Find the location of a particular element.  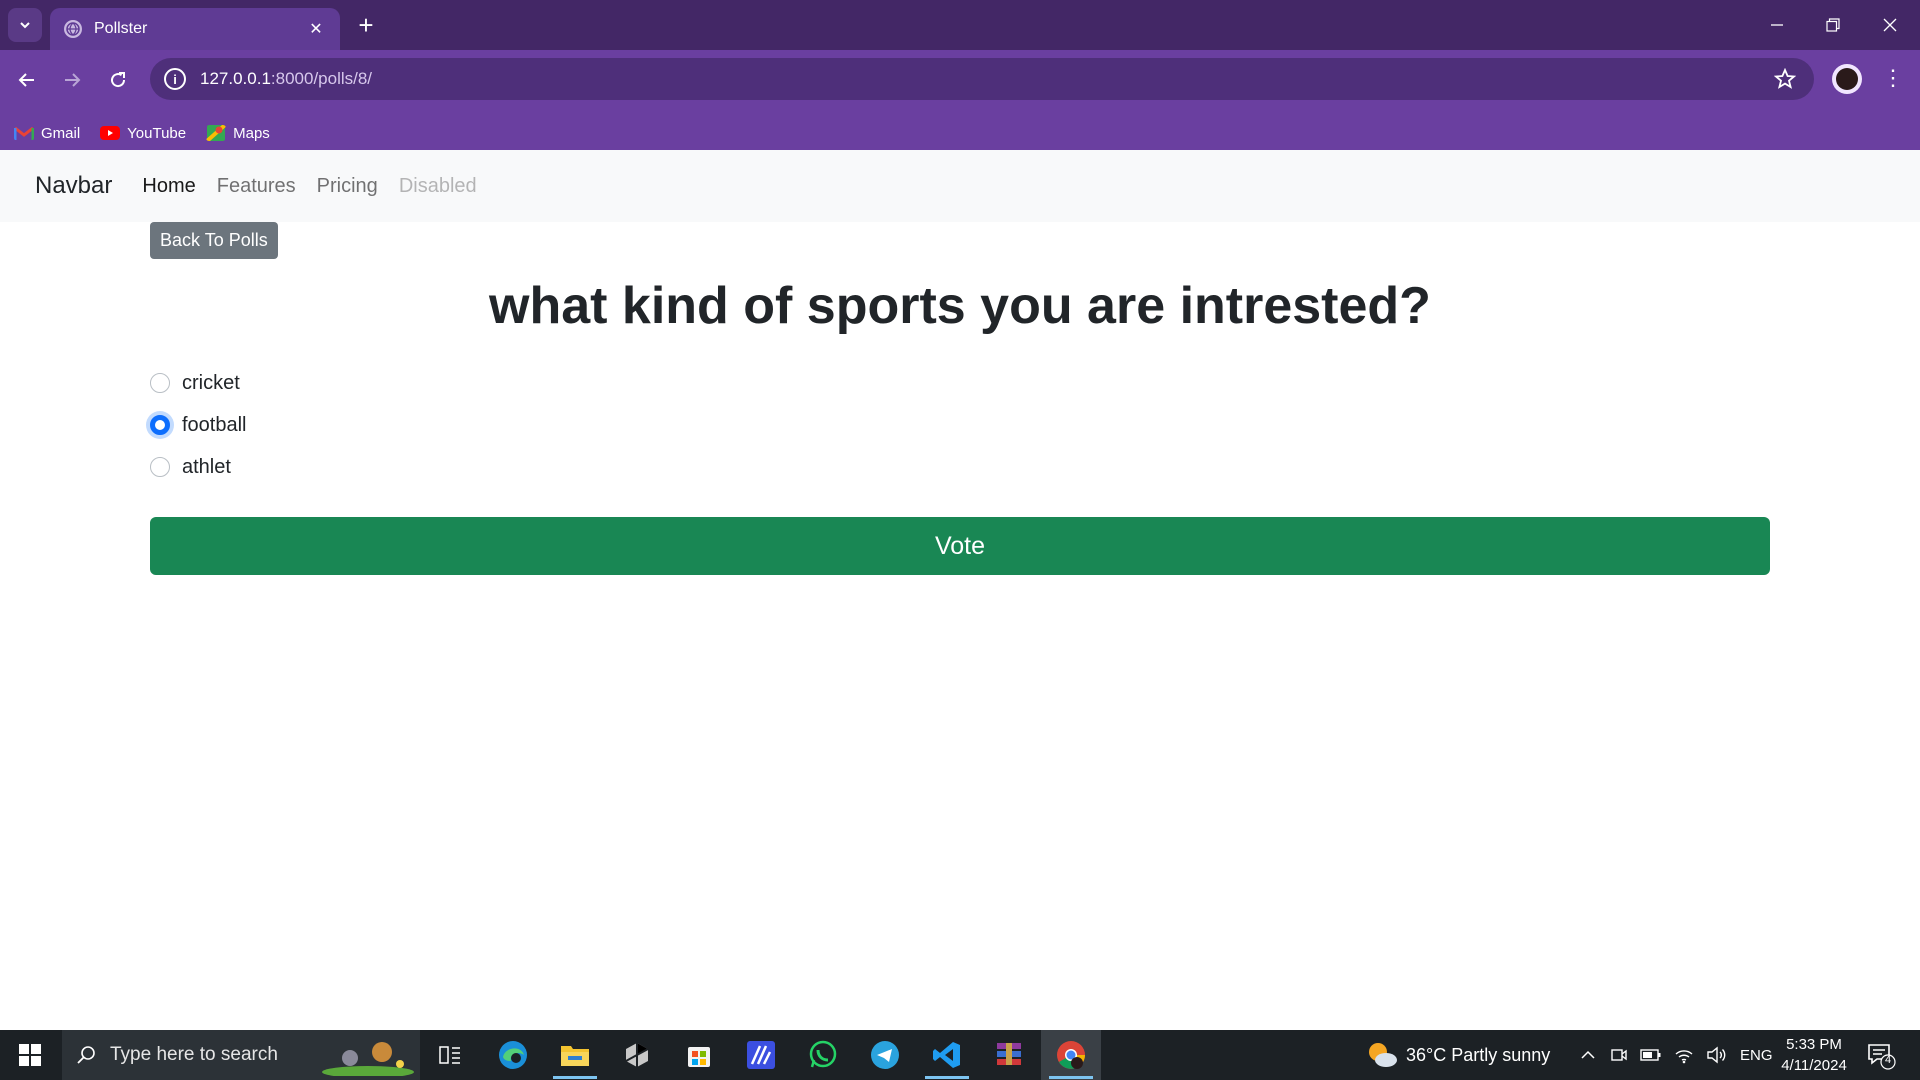

poll-option-football: football is located at coordinates (198, 425).